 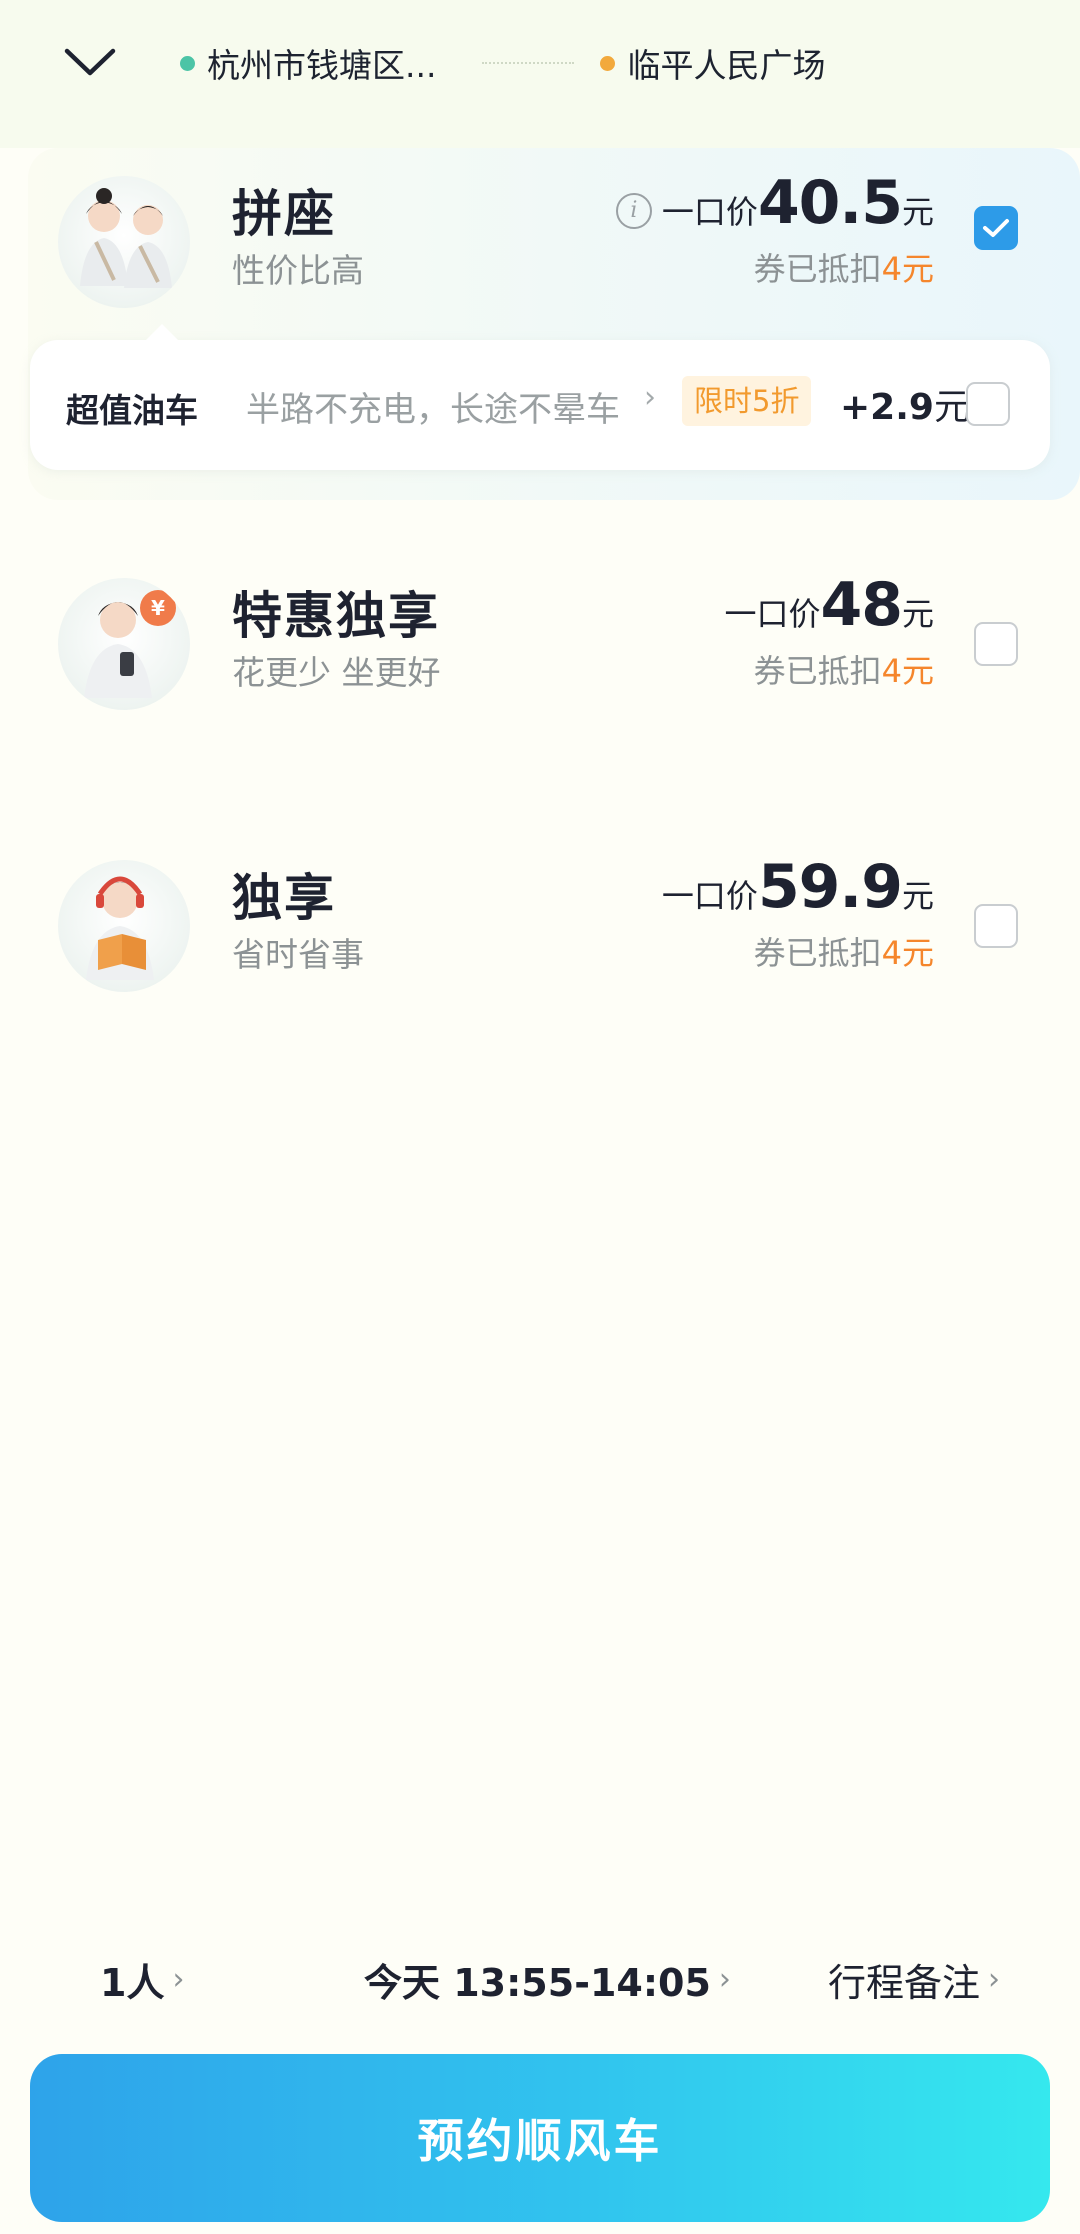 What do you see at coordinates (433, 406) in the screenshot?
I see `addon-description: 半路不充电，长途不晕车` at bounding box center [433, 406].